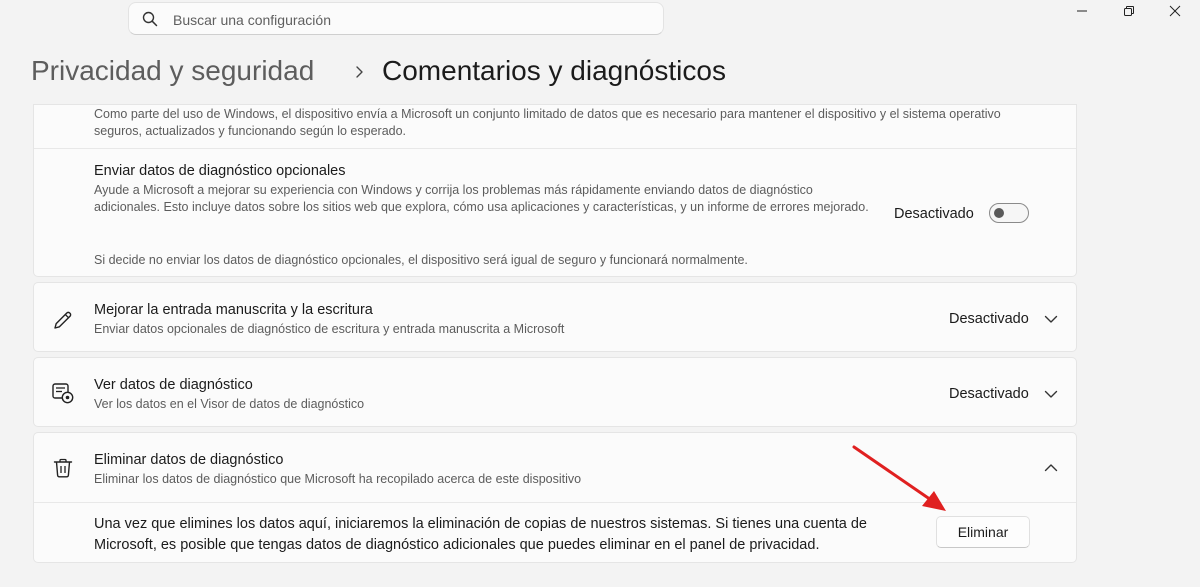  Describe the element at coordinates (989, 394) in the screenshot. I see `view-data-state: Desactivado` at that location.